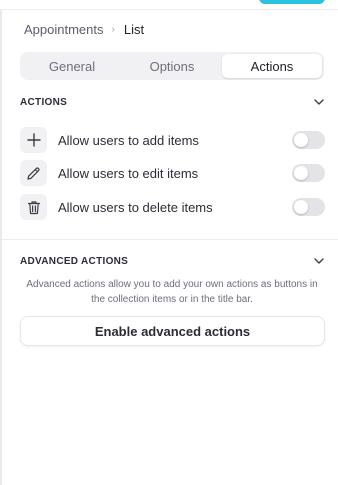 The image size is (338, 485). Describe the element at coordinates (170, 239) in the screenshot. I see `section-divider` at that location.